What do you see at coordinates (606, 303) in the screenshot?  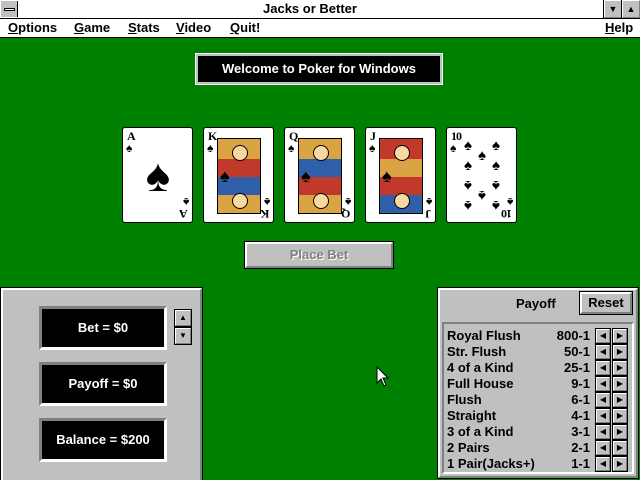 I see `reset-button: Reset` at bounding box center [606, 303].